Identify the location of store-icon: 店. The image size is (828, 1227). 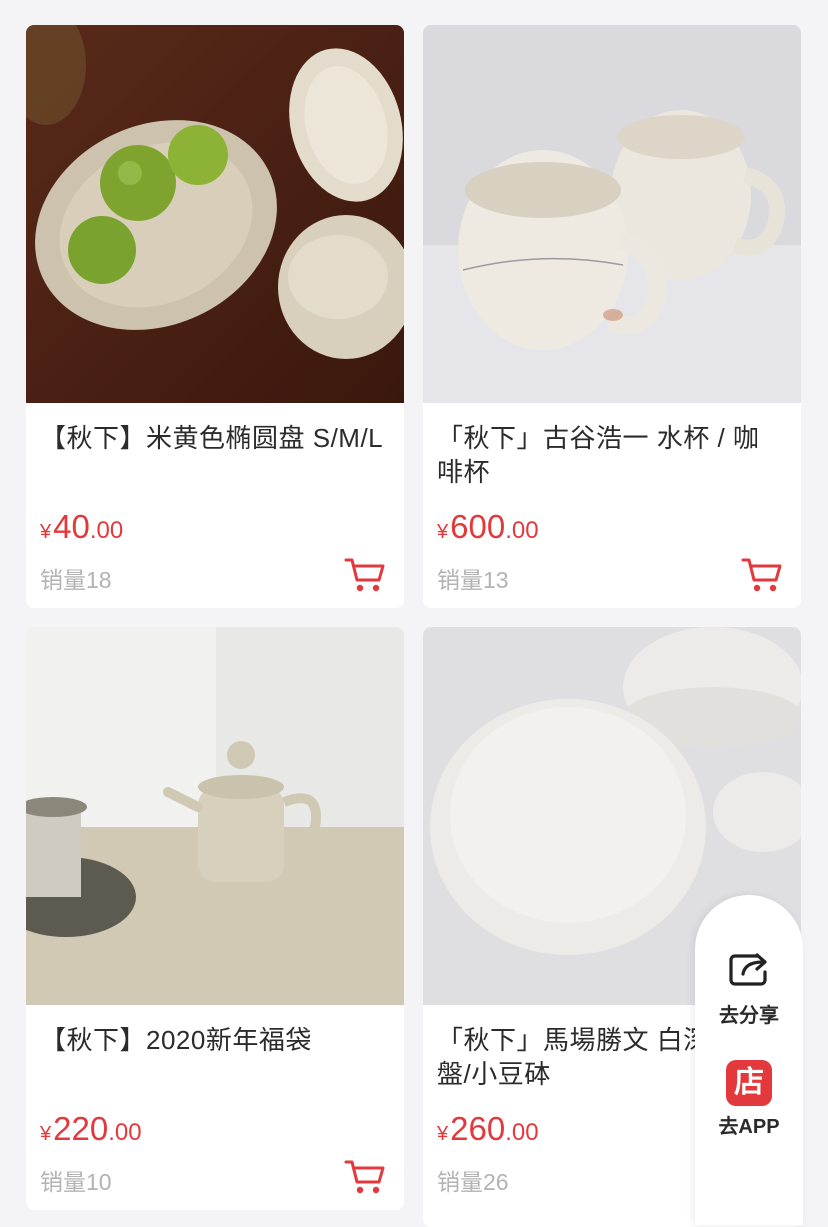
(749, 1083).